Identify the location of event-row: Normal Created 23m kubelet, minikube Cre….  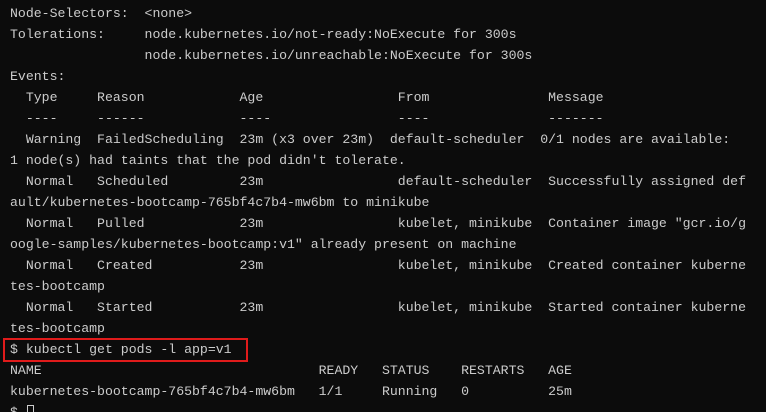
(378, 265).